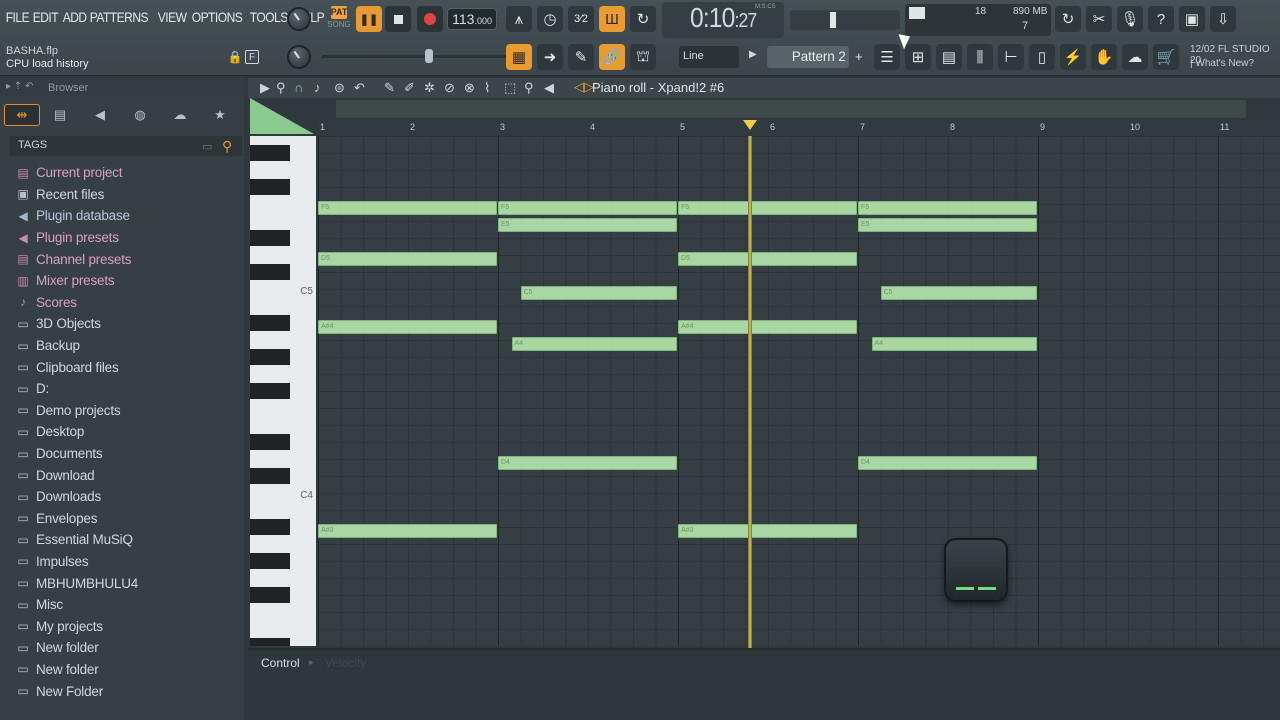 Image resolution: width=1280 pixels, height=720 pixels. Describe the element at coordinates (887, 57) in the screenshot. I see `playlist-button: ☰` at that location.